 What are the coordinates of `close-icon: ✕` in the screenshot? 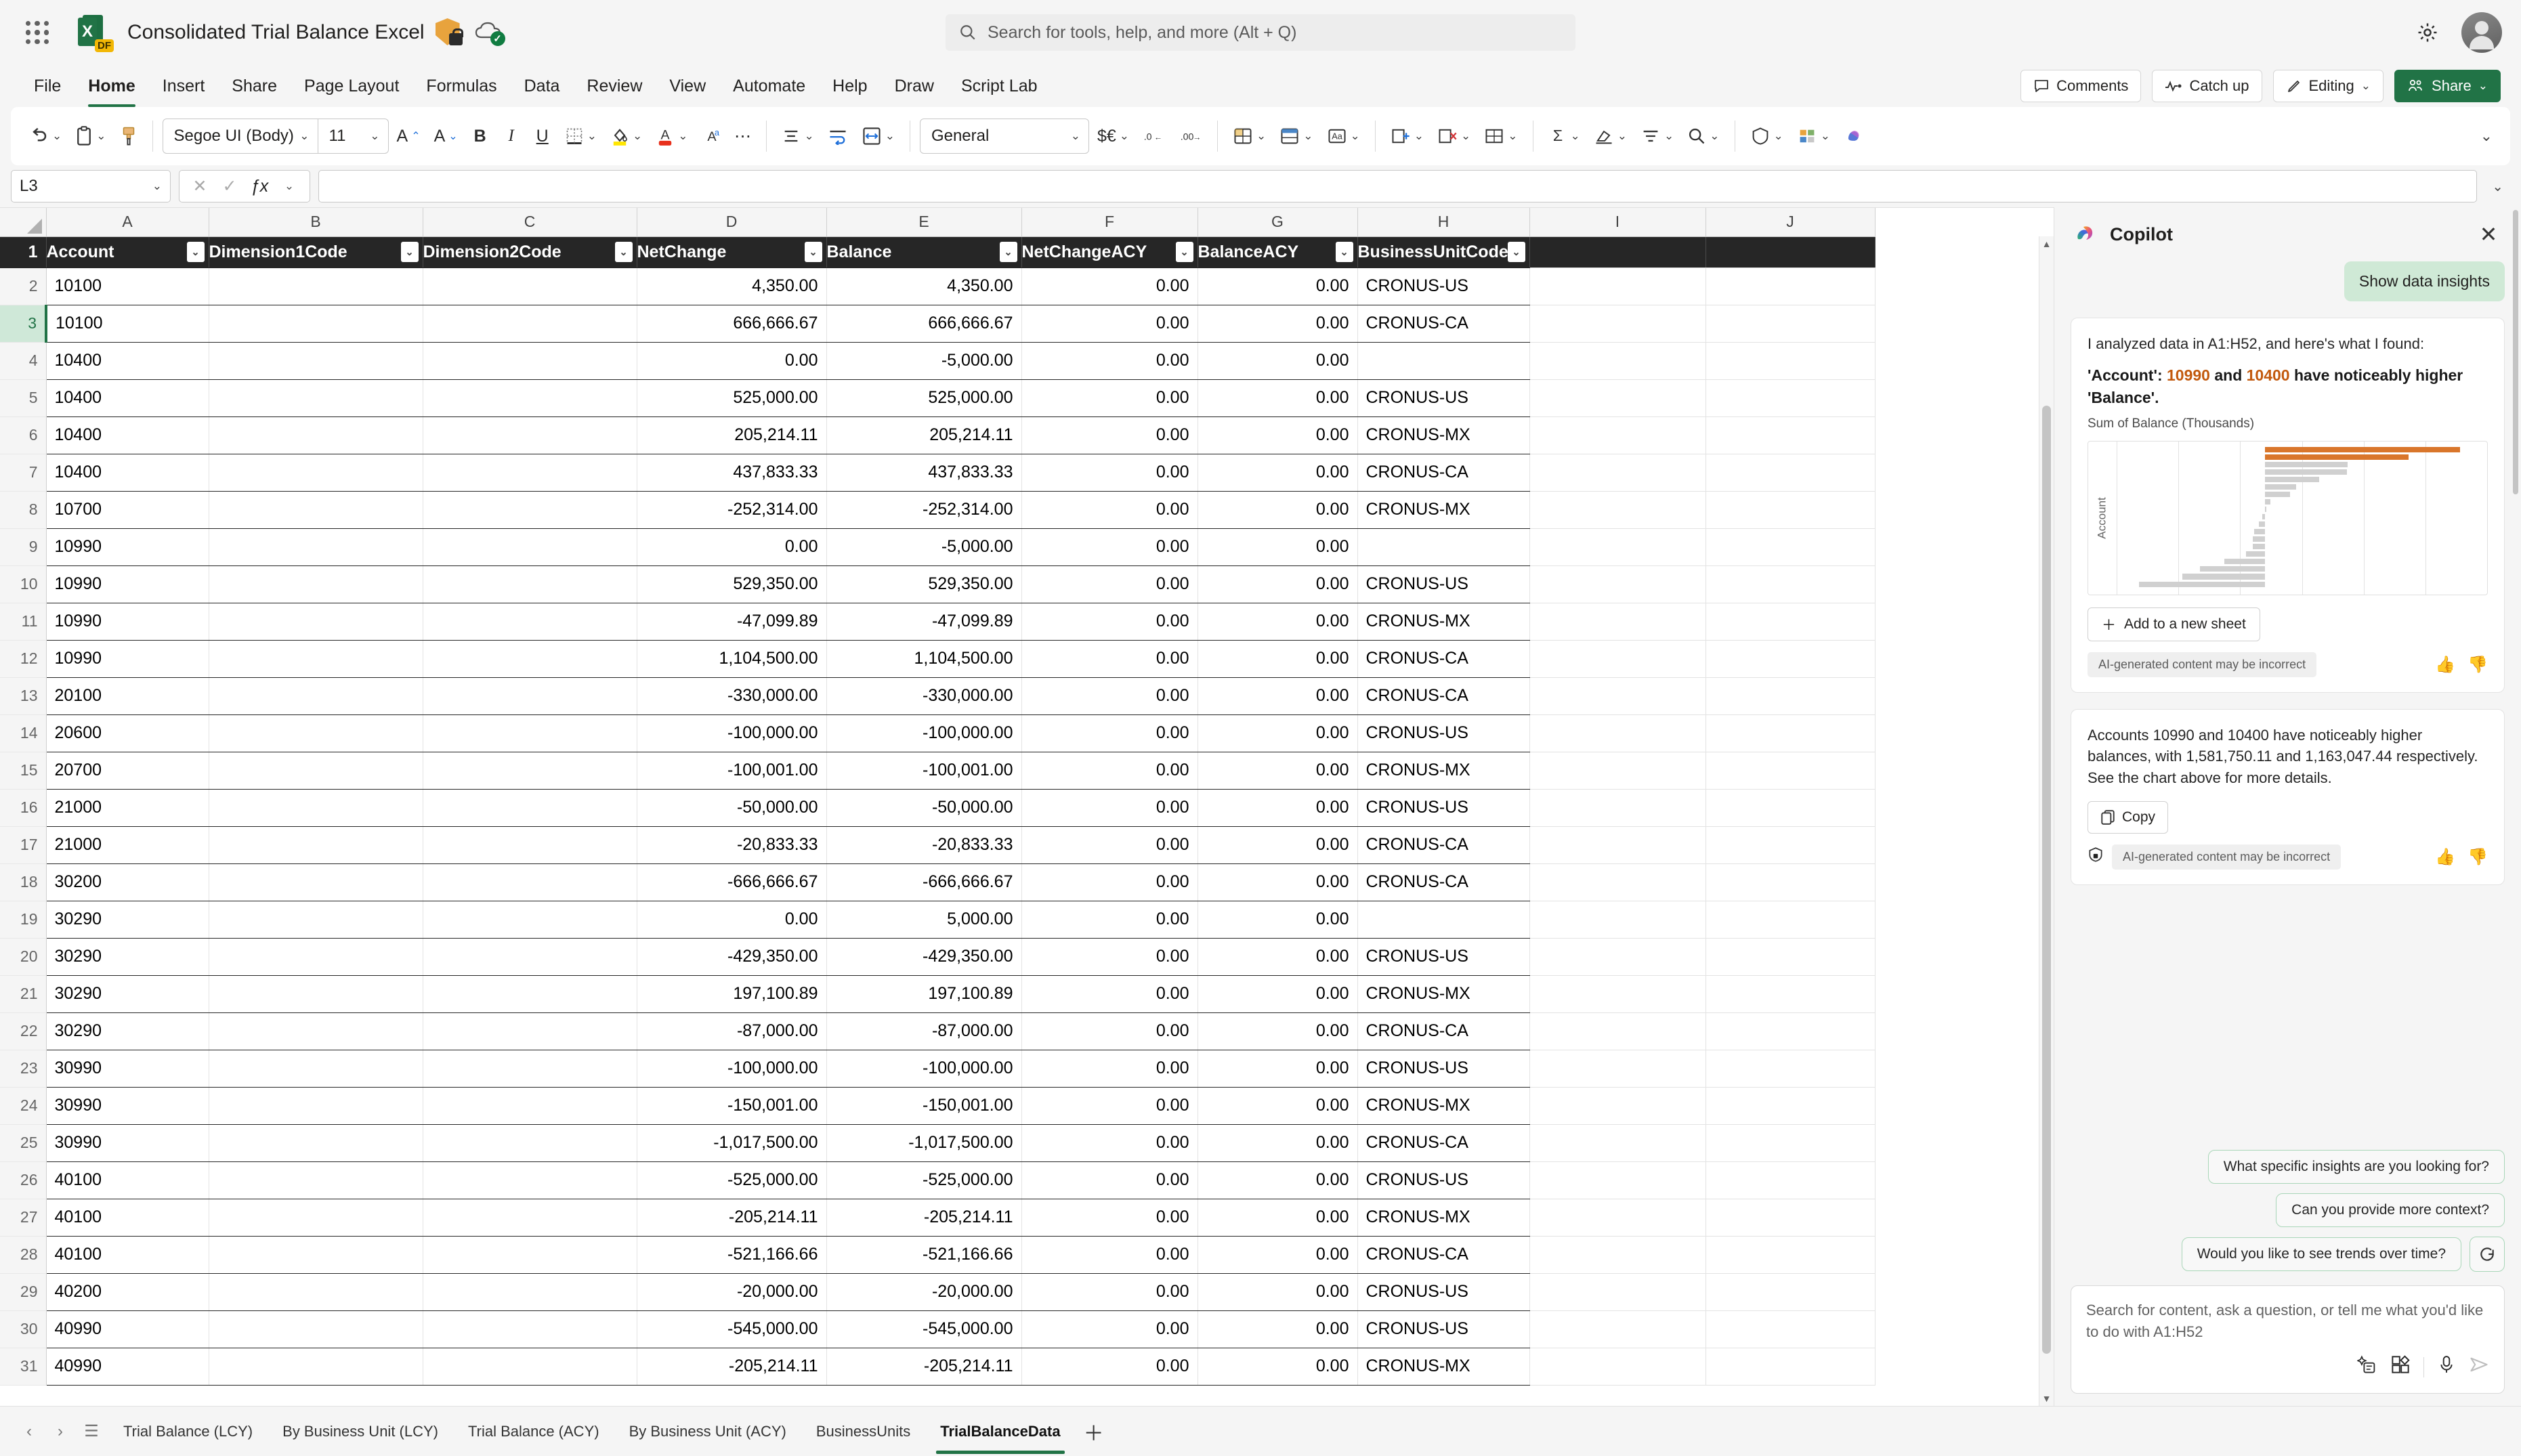 It's located at (2488, 234).